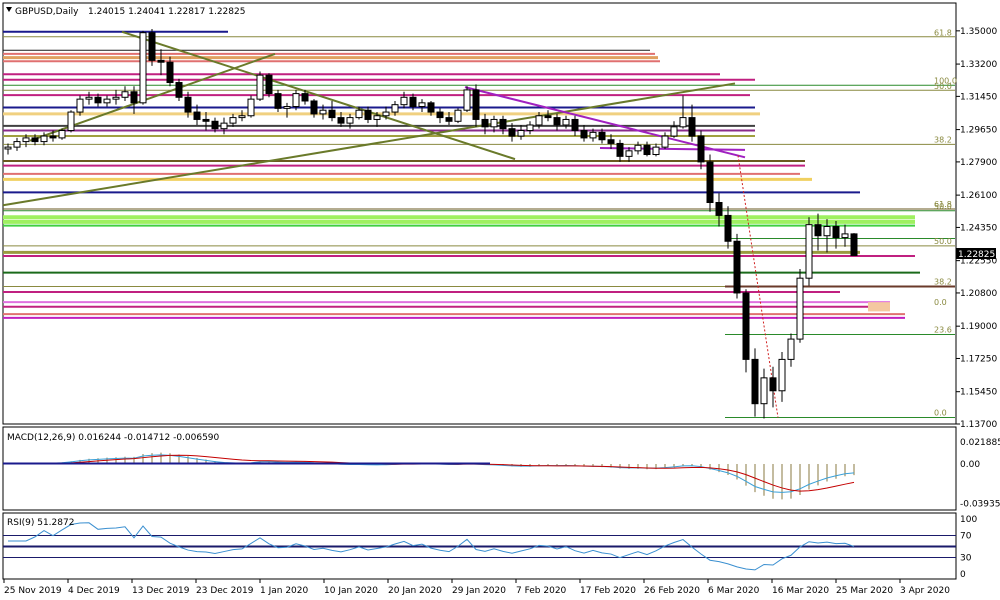 The height and width of the screenshot is (600, 1000). What do you see at coordinates (978, 196) in the screenshot?
I see `price-tick-label: 1.26100` at bounding box center [978, 196].